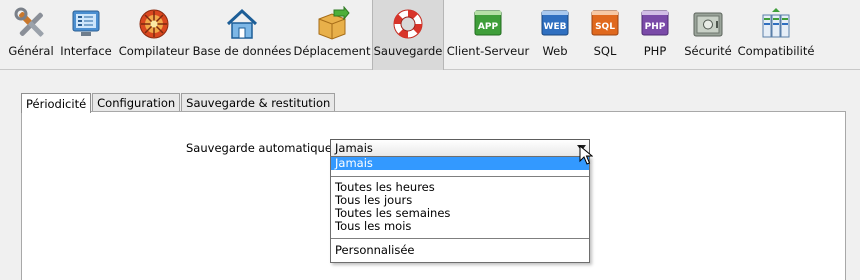 The height and width of the screenshot is (280, 860). Describe the element at coordinates (776, 23) in the screenshot. I see `compatibility-icon` at that location.